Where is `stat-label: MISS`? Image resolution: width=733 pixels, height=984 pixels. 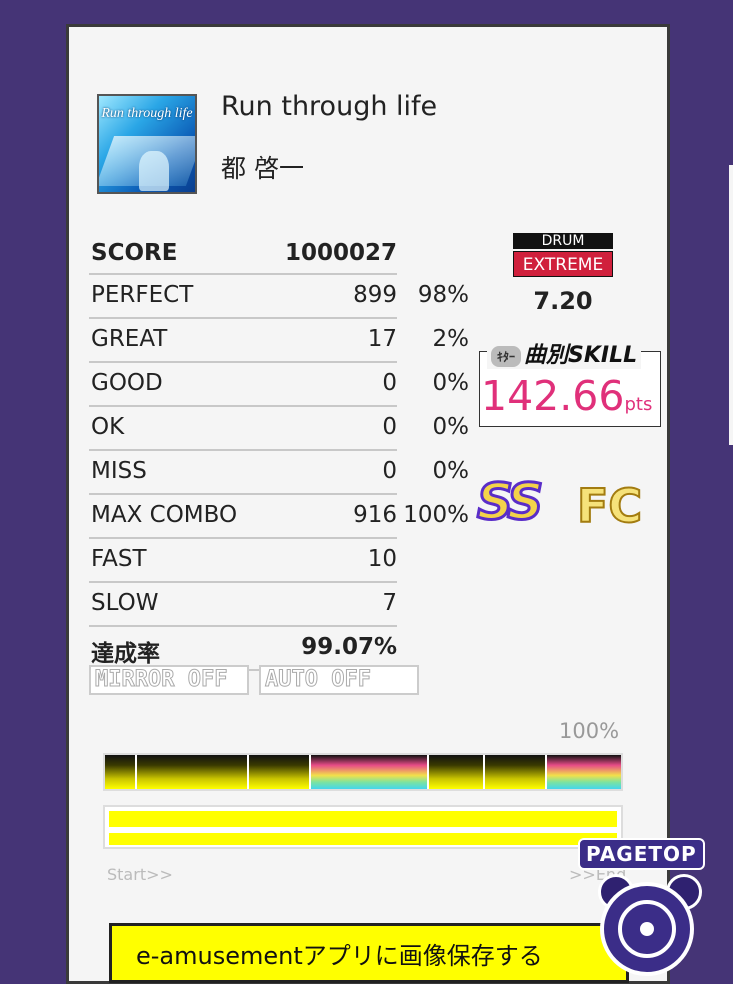
stat-label: MISS is located at coordinates (119, 471).